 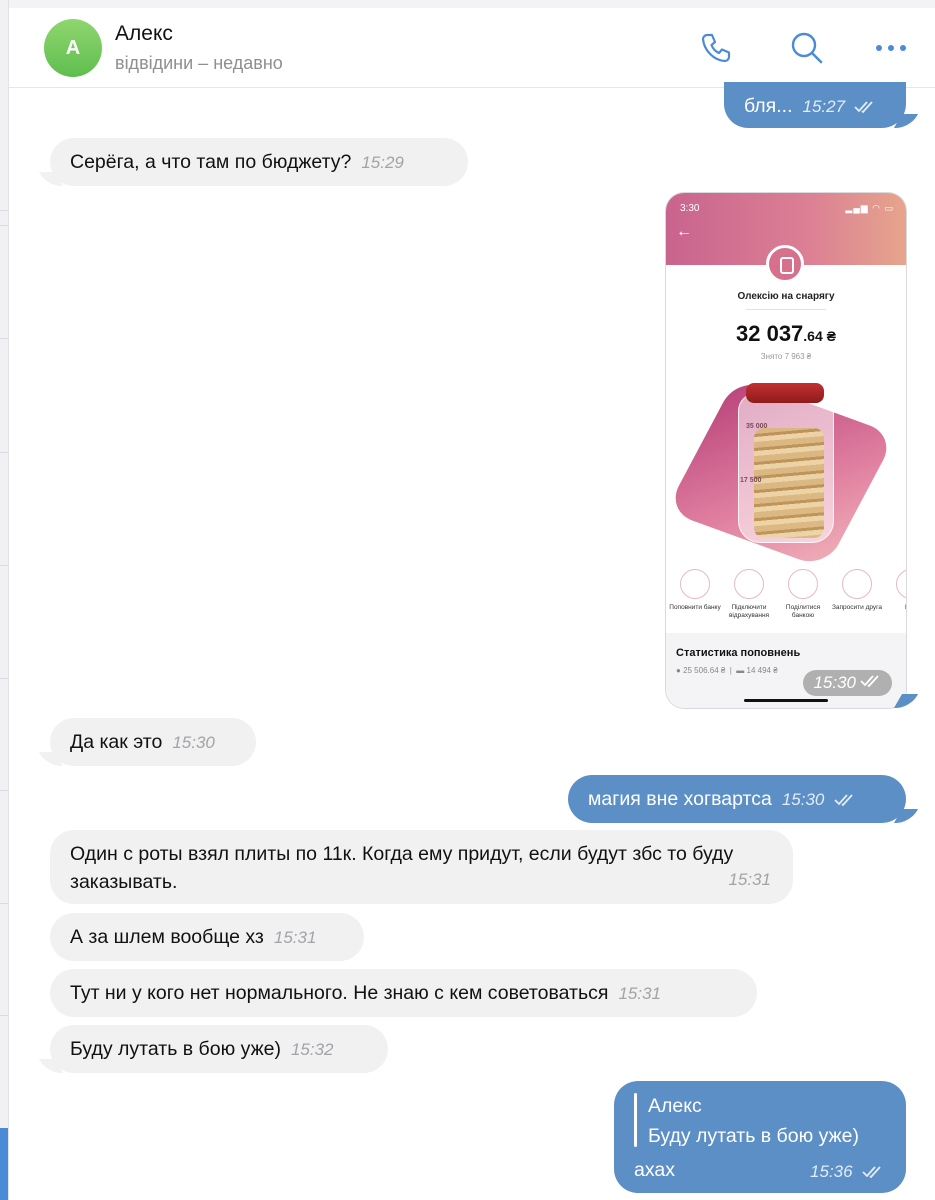 I want to click on more-icon, so click(x=891, y=48).